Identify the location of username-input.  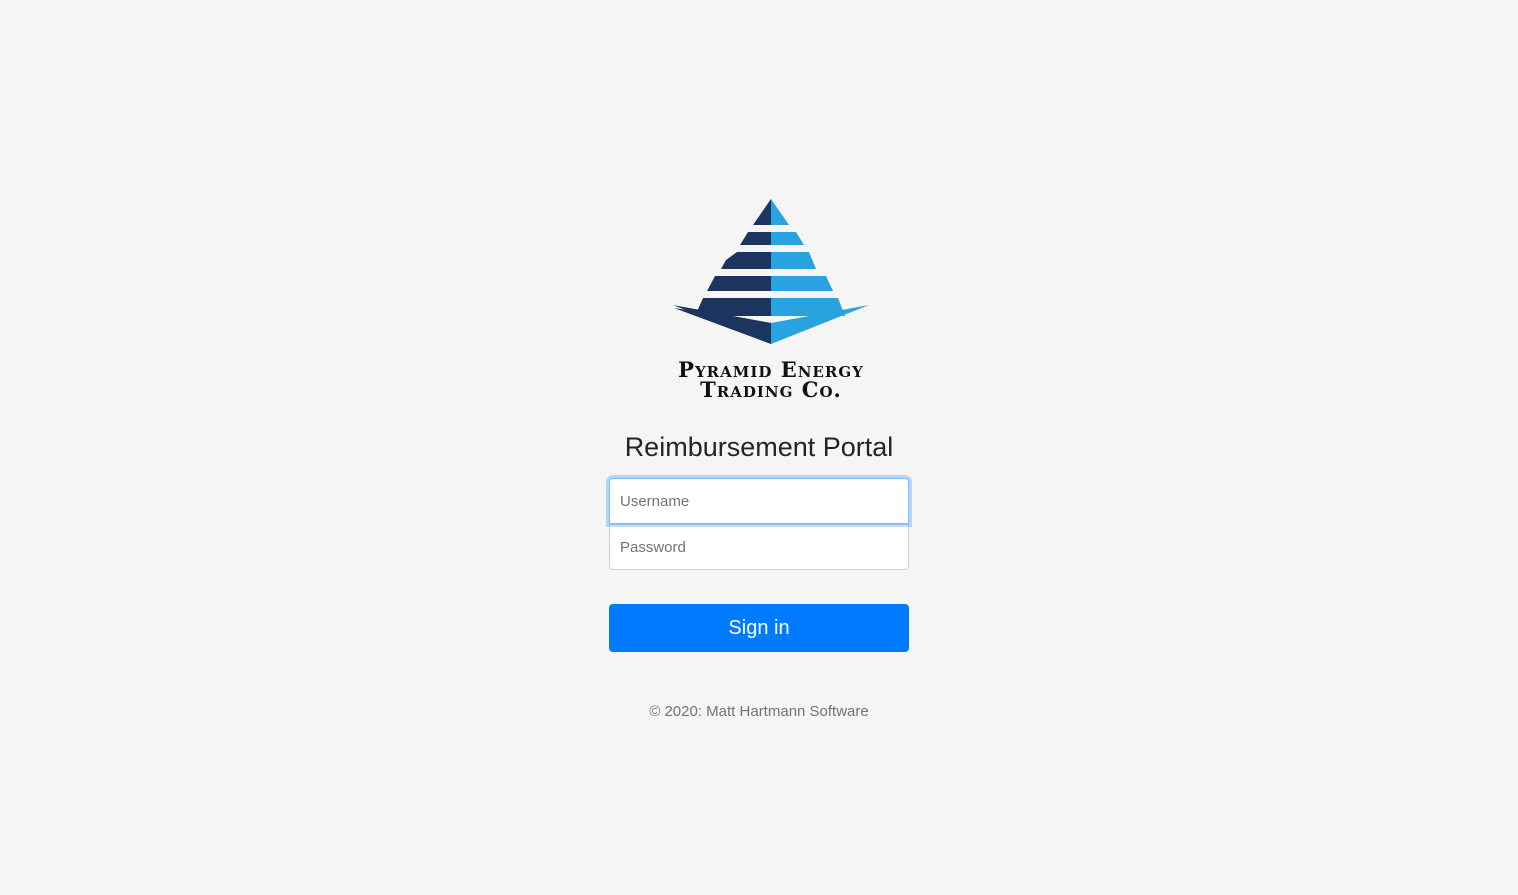
(759, 501).